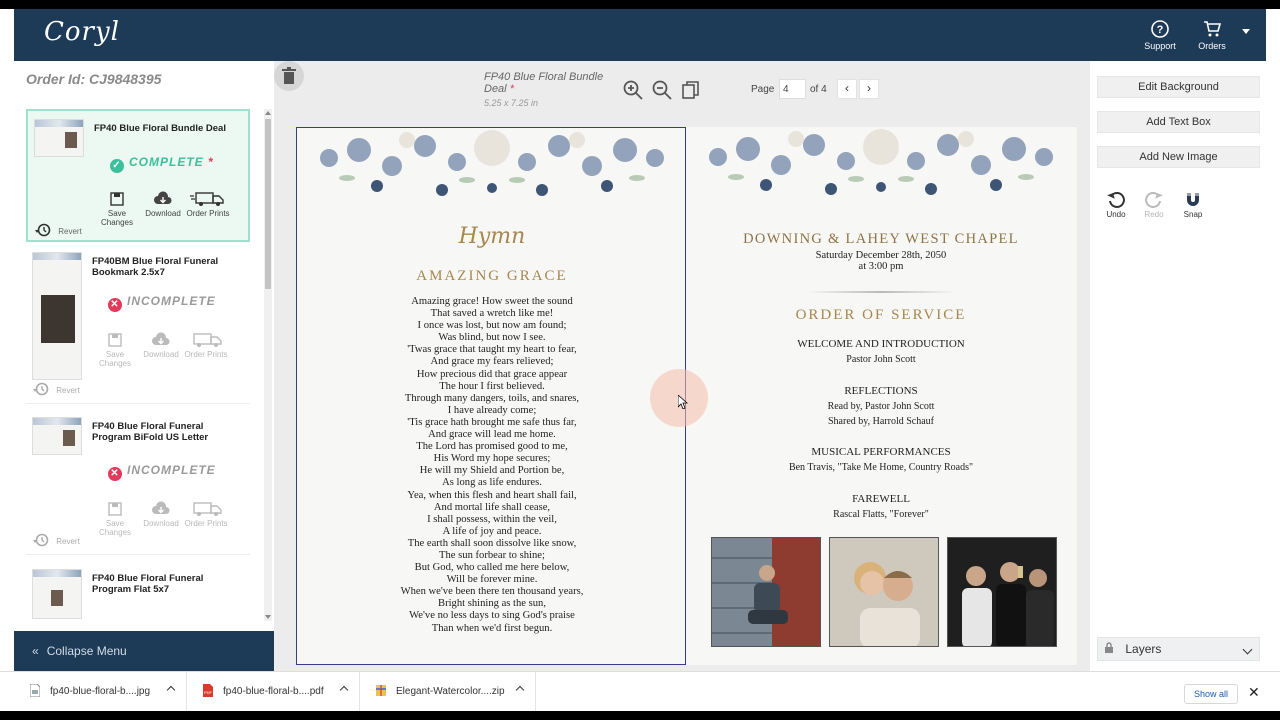 The width and height of the screenshot is (1280, 720). What do you see at coordinates (792, 89) in the screenshot?
I see `page-number-input` at bounding box center [792, 89].